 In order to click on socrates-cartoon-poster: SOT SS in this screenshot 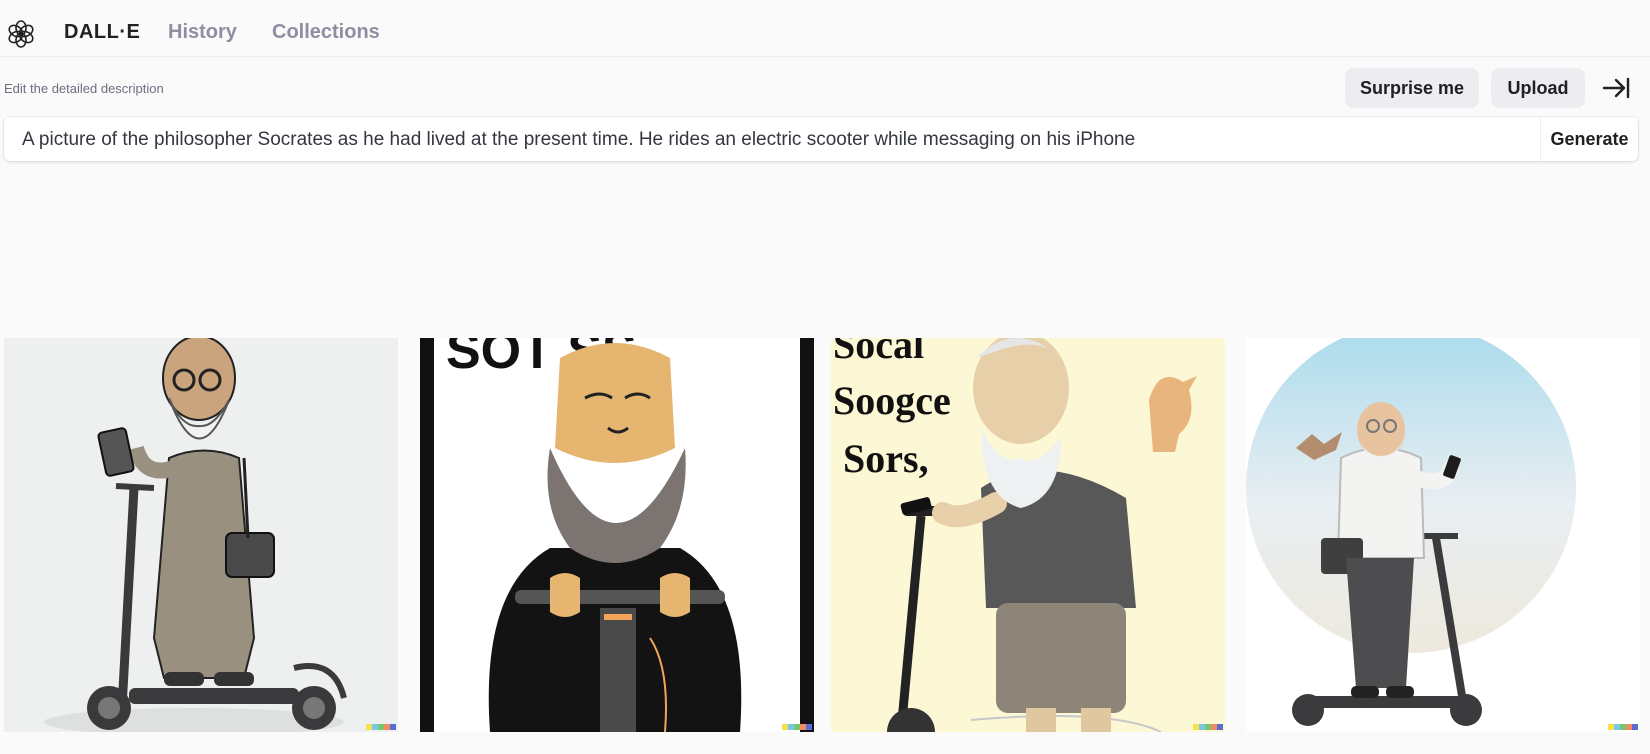, I will do `click(617, 535)`.